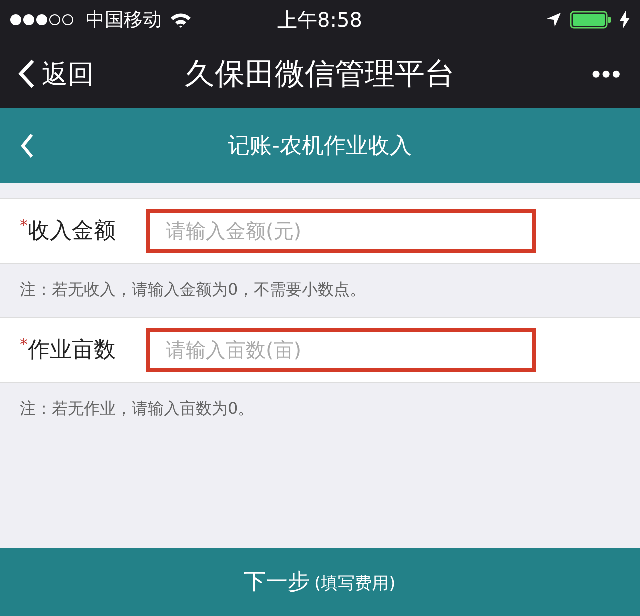 This screenshot has height=616, width=640. I want to click on page-title: 记账-农机作业收入, so click(320, 146).